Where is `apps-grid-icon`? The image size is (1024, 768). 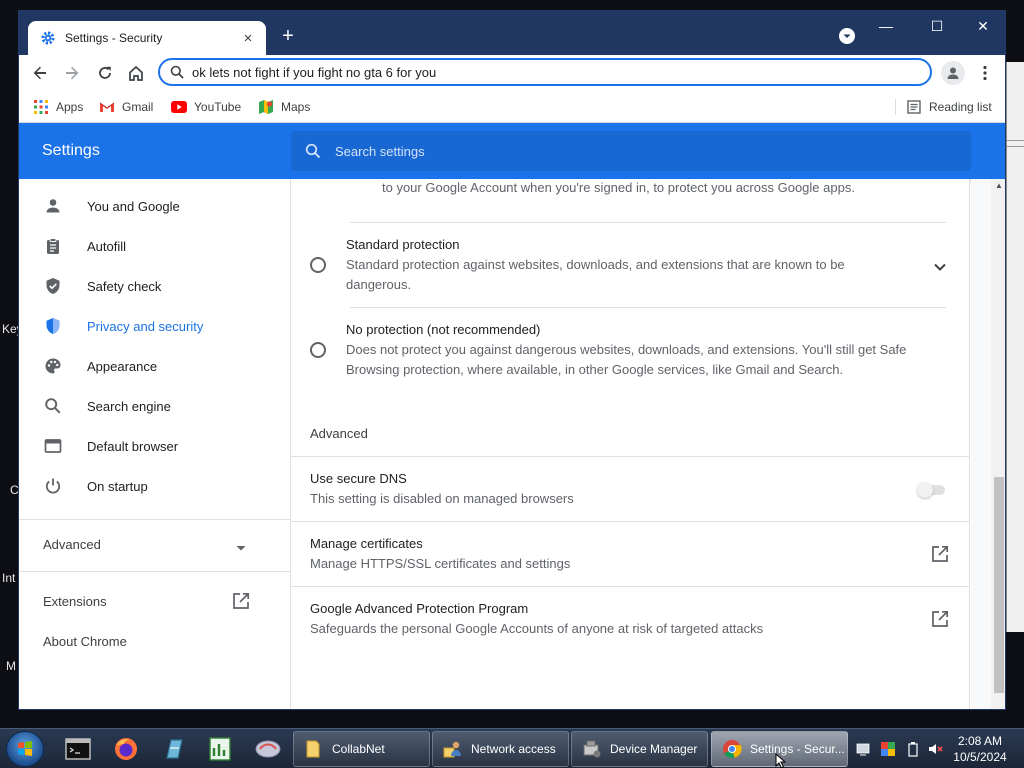 apps-grid-icon is located at coordinates (41, 107).